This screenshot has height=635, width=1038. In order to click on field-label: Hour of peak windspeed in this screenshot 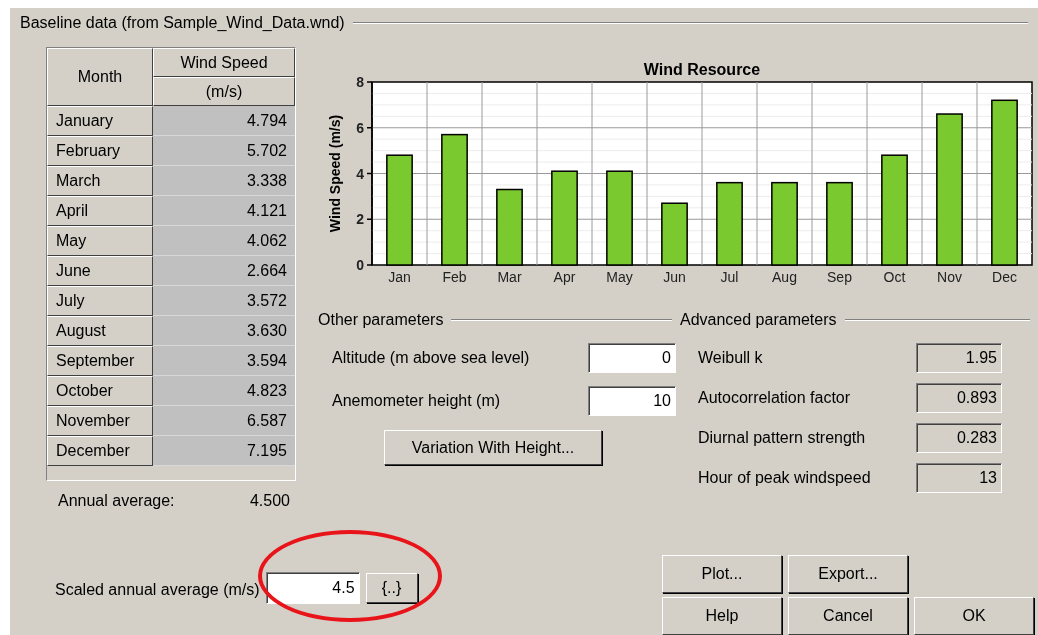, I will do `click(784, 478)`.